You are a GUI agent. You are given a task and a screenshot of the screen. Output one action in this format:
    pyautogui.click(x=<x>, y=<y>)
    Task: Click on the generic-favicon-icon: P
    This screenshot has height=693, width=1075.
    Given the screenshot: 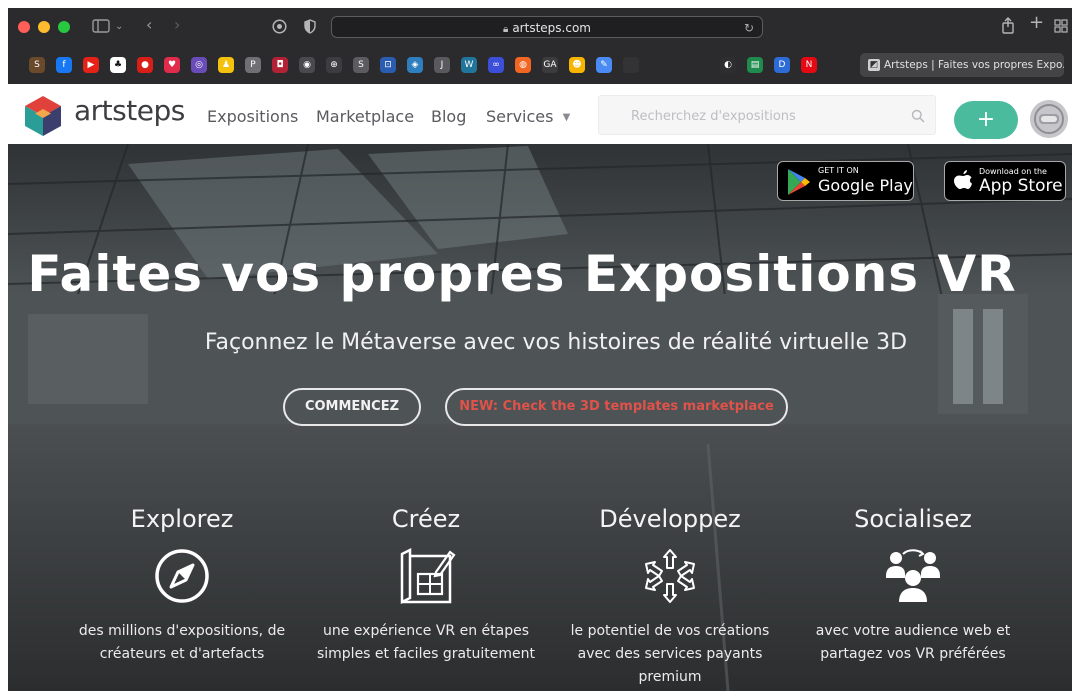 What is the action you would take?
    pyautogui.click(x=253, y=65)
    